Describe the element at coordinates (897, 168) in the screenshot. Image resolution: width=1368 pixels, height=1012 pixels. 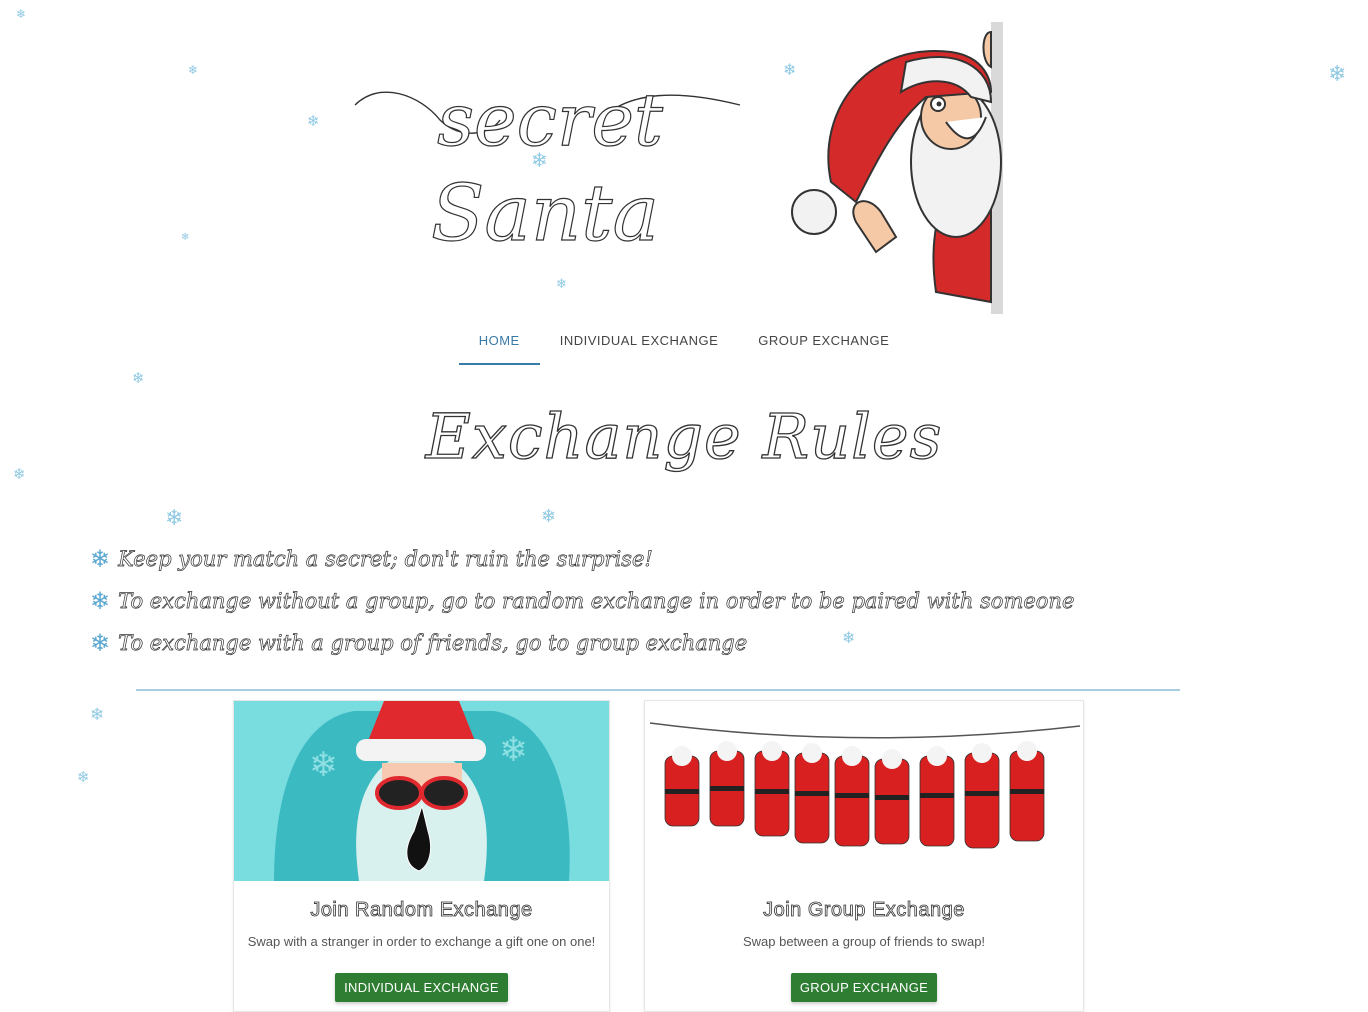
I see `peeking-santa-illustration` at that location.